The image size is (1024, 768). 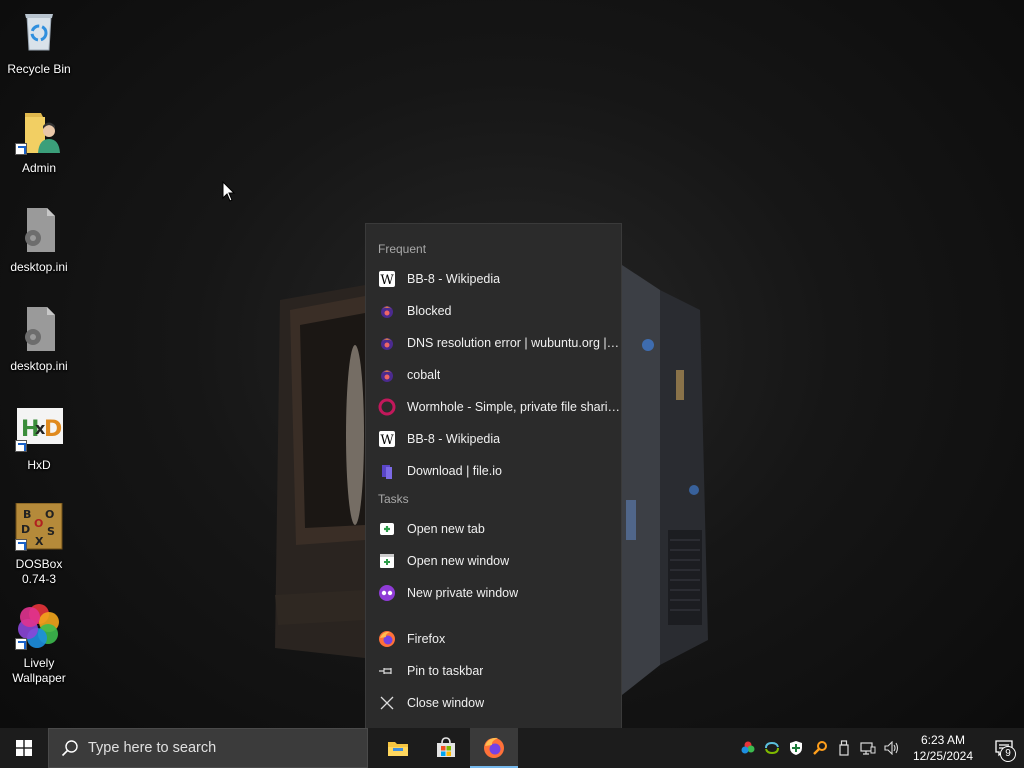 I want to click on desktop-icon-dosbox: B O D O S X DOSBox 0.74-3, so click(x=39, y=544).